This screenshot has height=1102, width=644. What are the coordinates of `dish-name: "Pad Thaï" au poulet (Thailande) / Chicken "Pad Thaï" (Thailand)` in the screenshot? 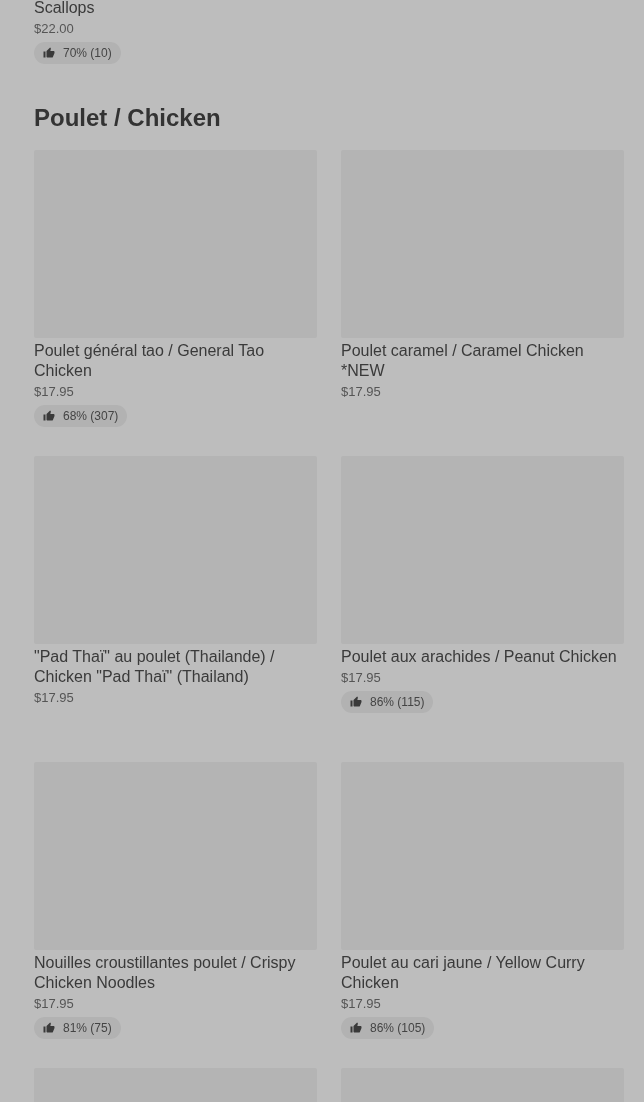 It's located at (175, 667).